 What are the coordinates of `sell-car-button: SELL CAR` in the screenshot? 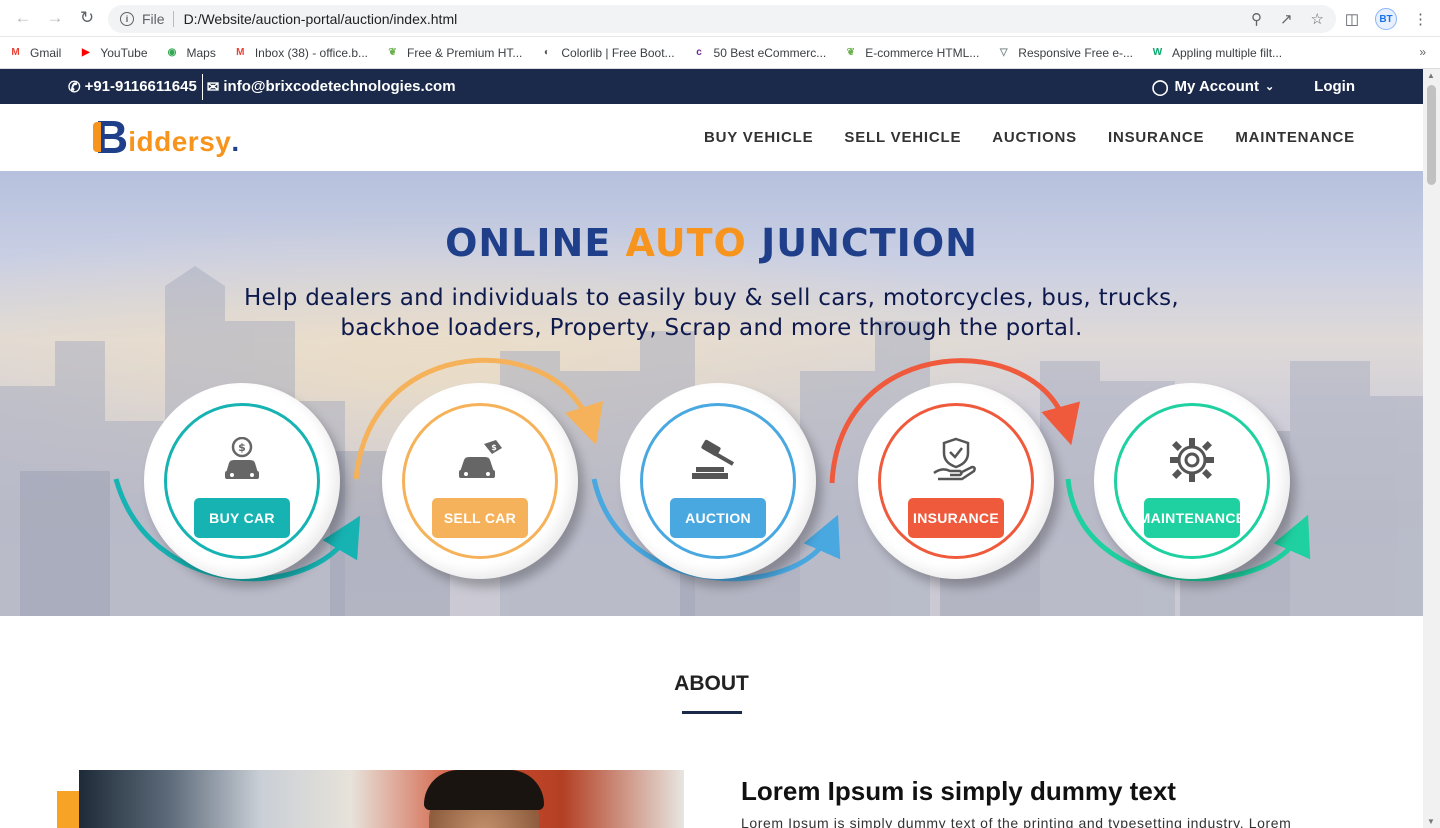 It's located at (480, 518).